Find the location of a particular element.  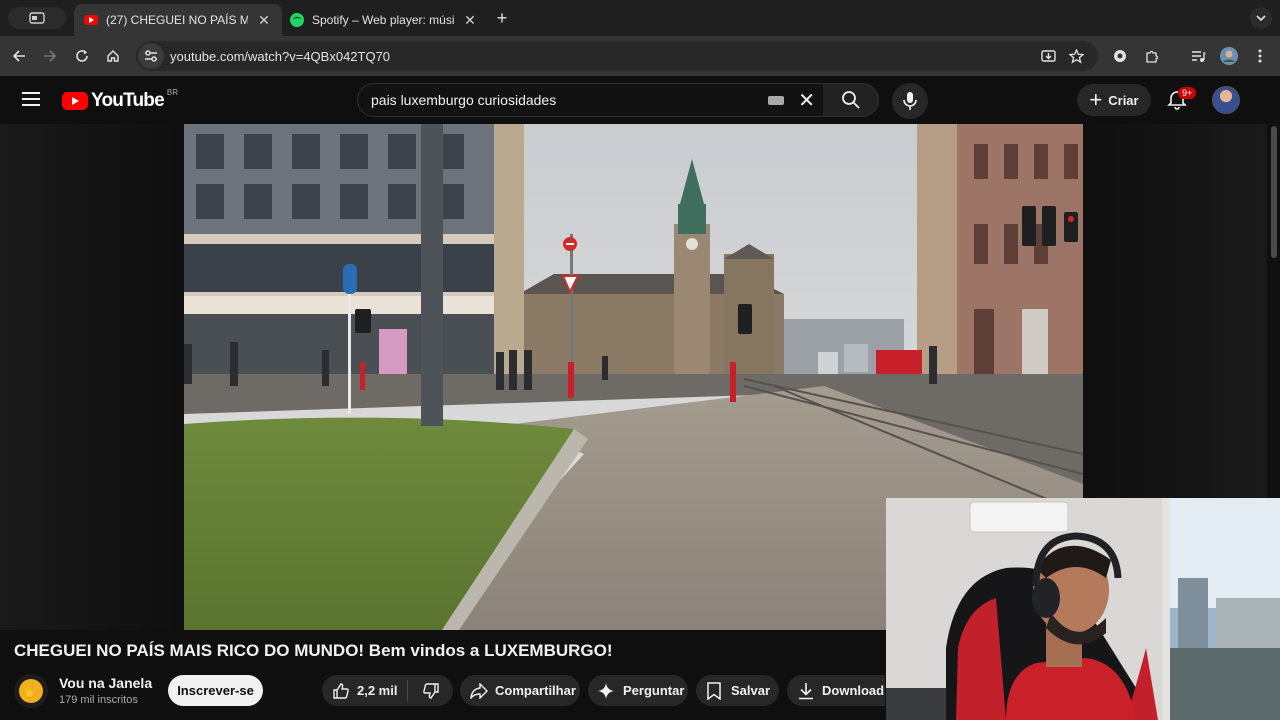

create-button: + Criar is located at coordinates (1114, 100).